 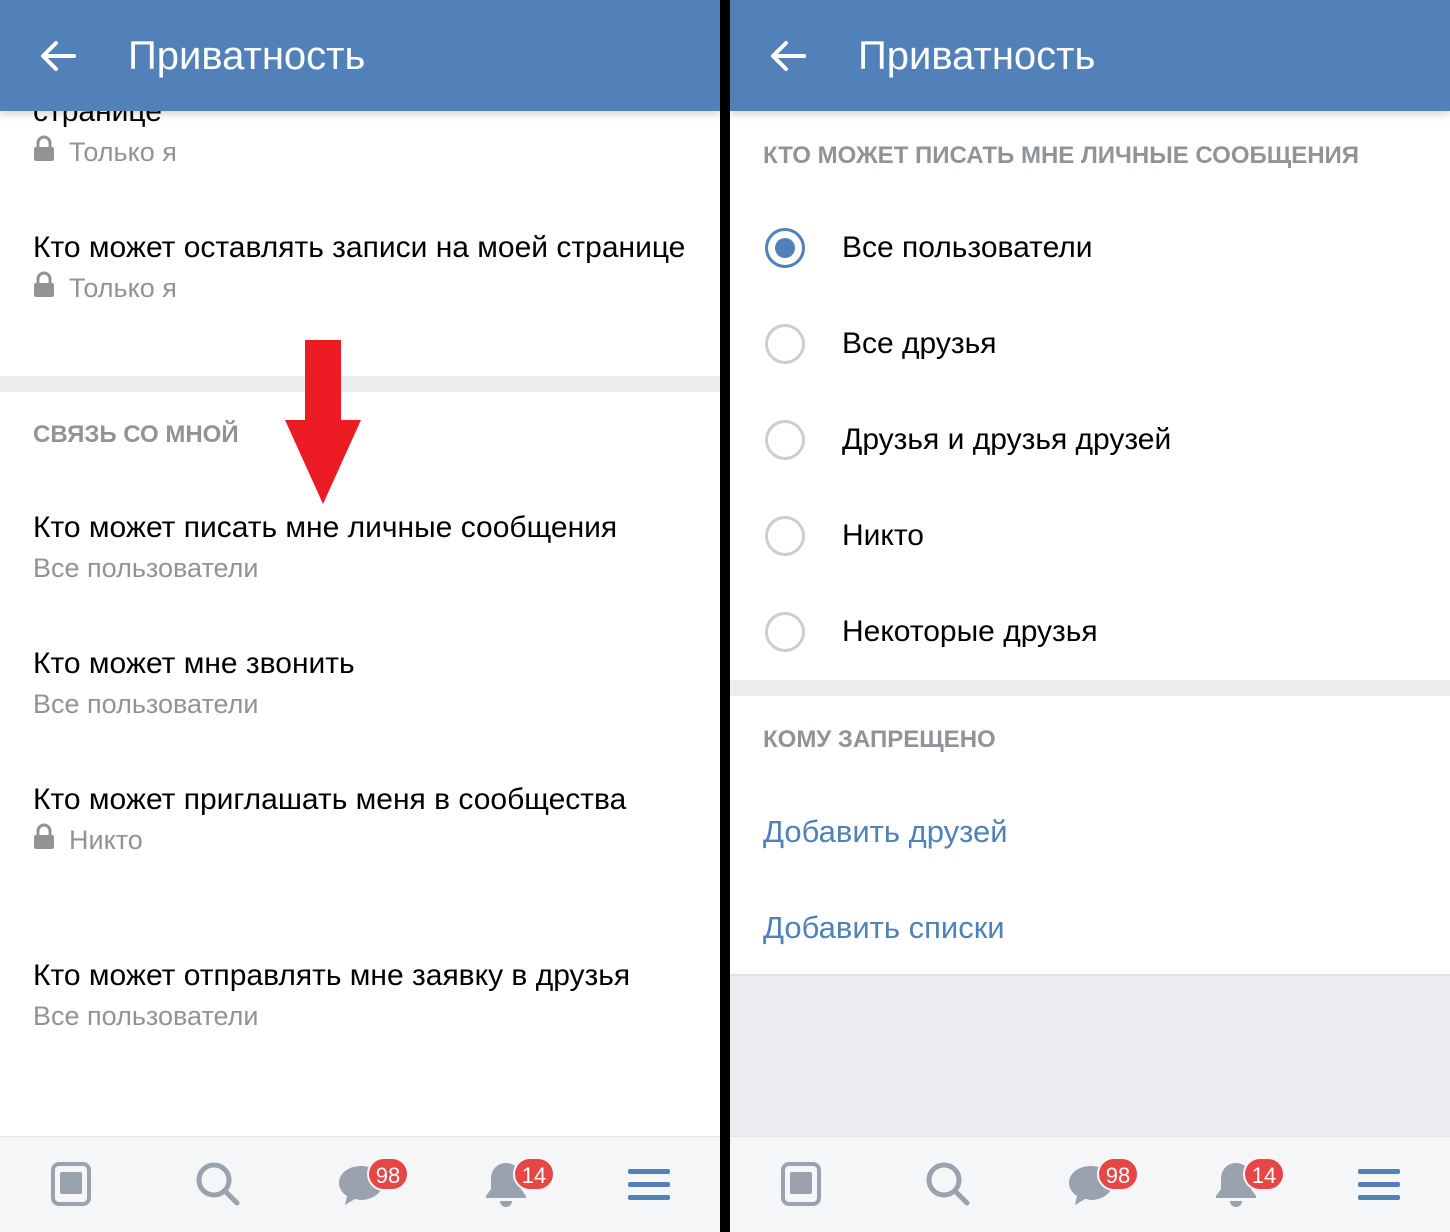 What do you see at coordinates (967, 247) in the screenshot?
I see `radio-option-label: Все пользователи` at bounding box center [967, 247].